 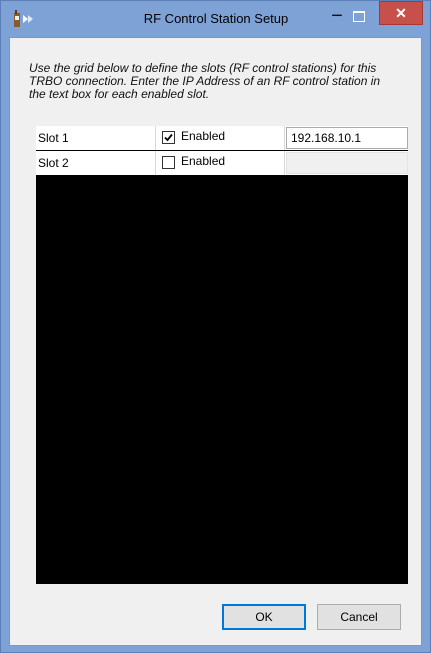 What do you see at coordinates (96, 163) in the screenshot?
I see `slot-name-cell: Slot 2` at bounding box center [96, 163].